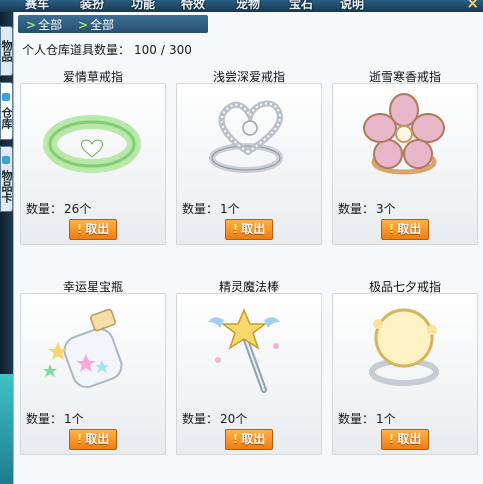 This screenshot has width=483, height=484. Describe the element at coordinates (37, 6) in the screenshot. I see `category-tab-cars: 赛车` at that location.